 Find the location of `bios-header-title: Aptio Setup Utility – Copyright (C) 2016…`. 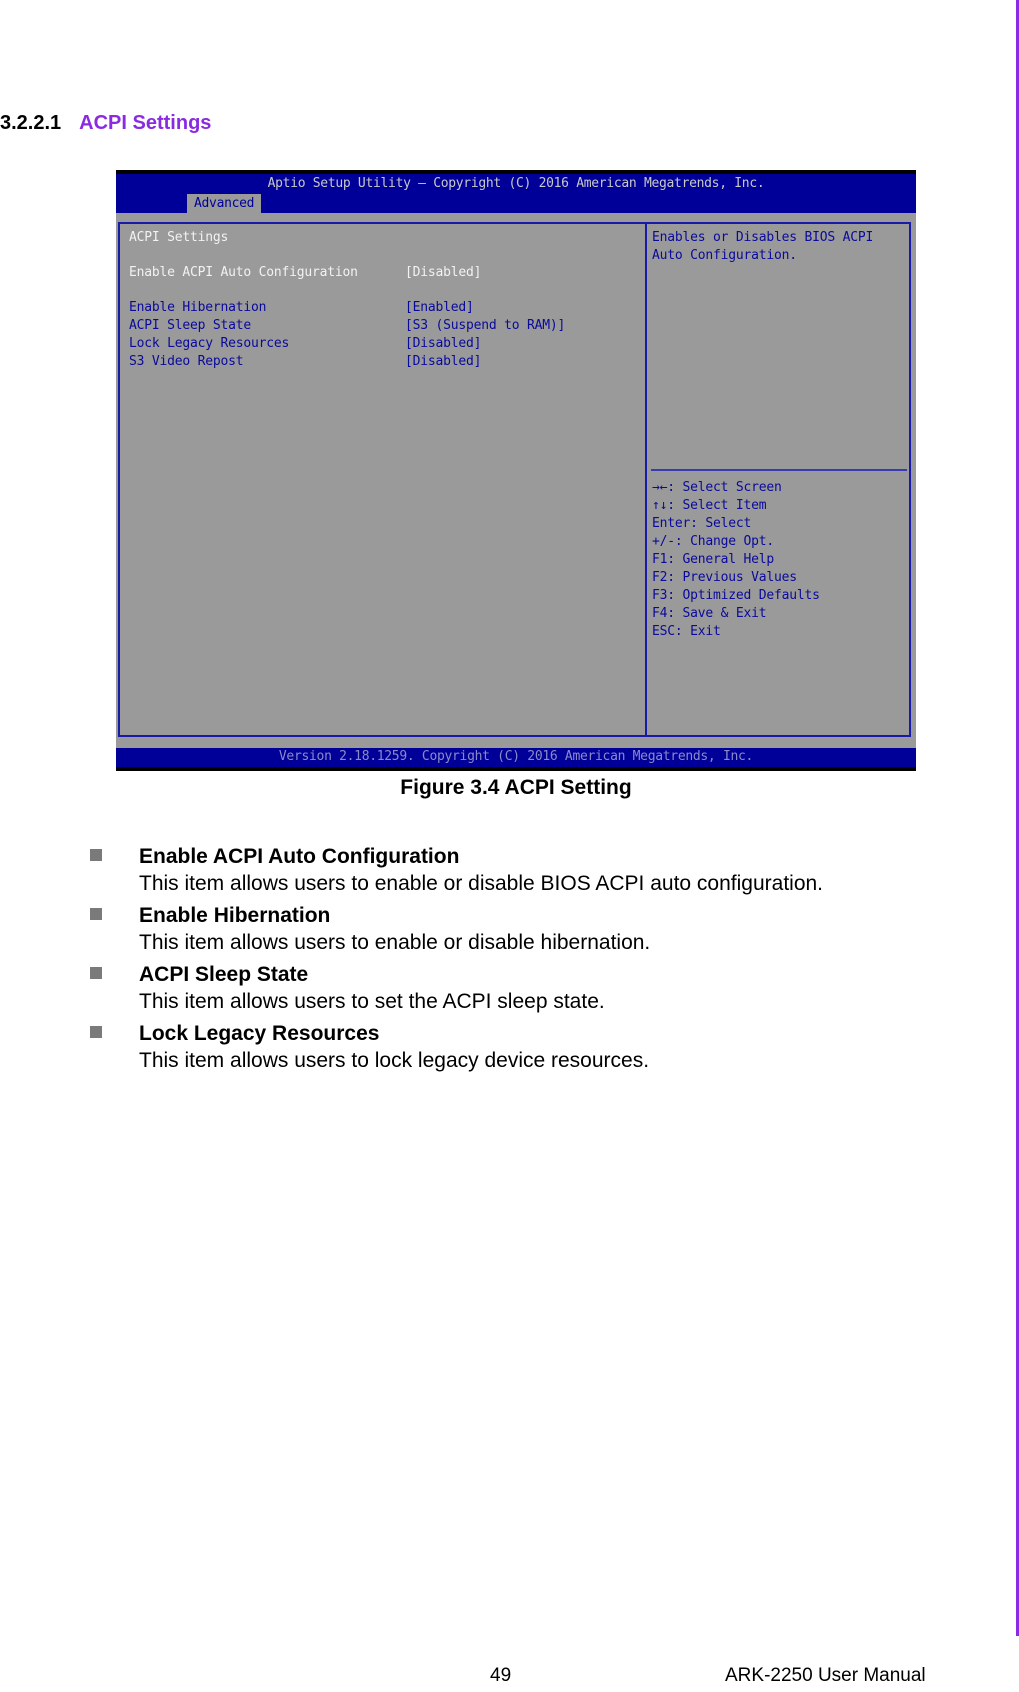

bios-header-title: Aptio Setup Utility – Copyright (C) 2016… is located at coordinates (516, 183).